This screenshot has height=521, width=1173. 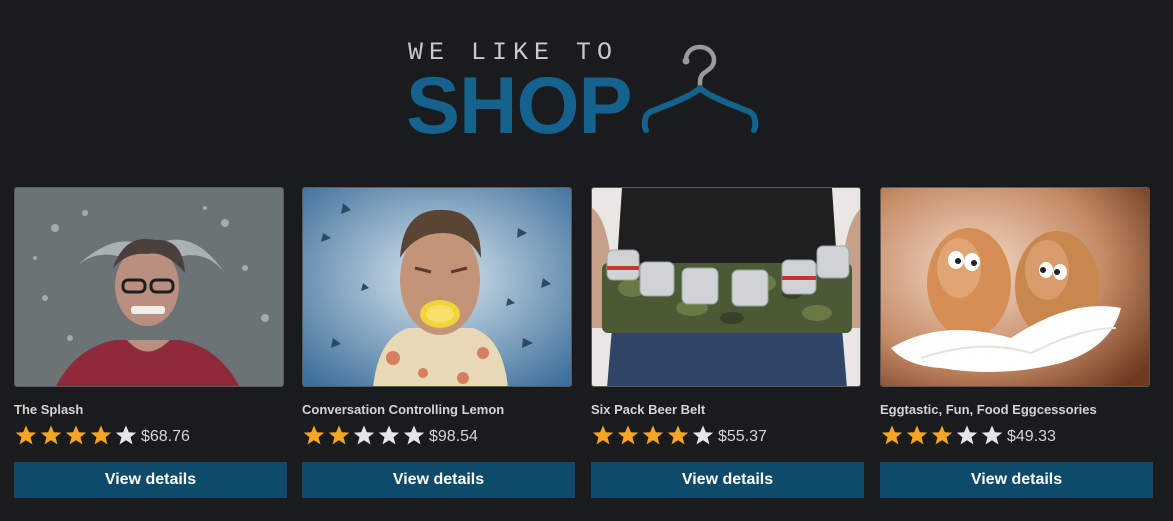 What do you see at coordinates (453, 436) in the screenshot?
I see `product-price: $98.54` at bounding box center [453, 436].